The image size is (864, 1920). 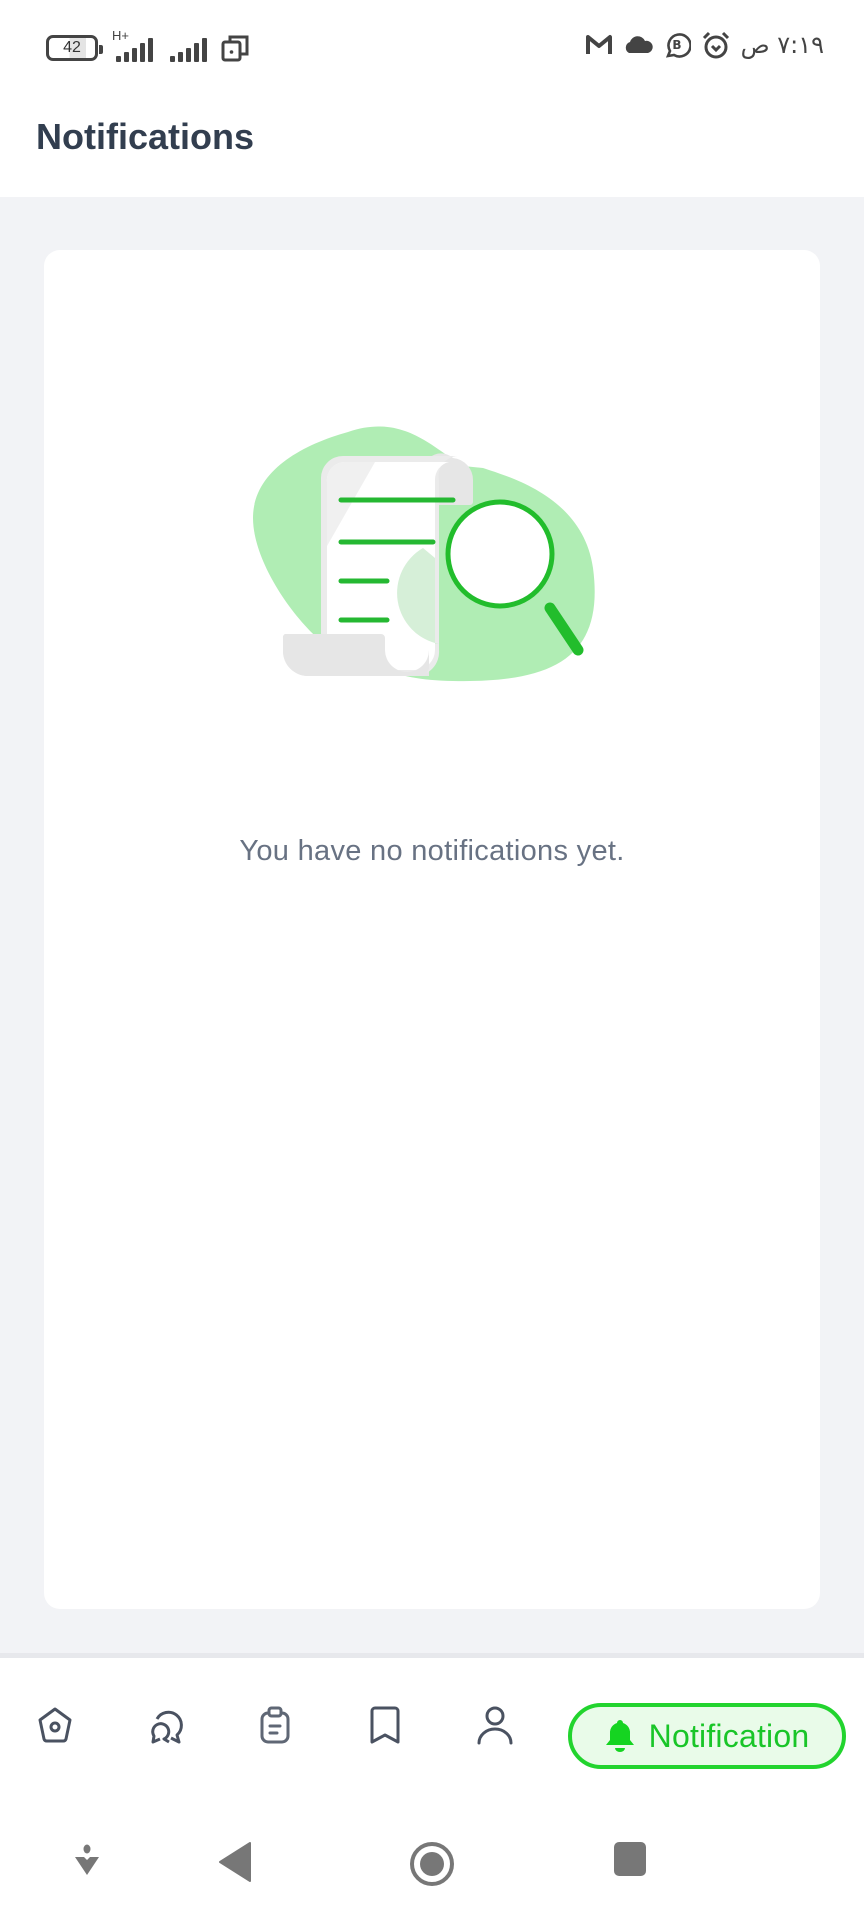 I want to click on empty-state-message: You have no notifications yet., so click(x=432, y=851).